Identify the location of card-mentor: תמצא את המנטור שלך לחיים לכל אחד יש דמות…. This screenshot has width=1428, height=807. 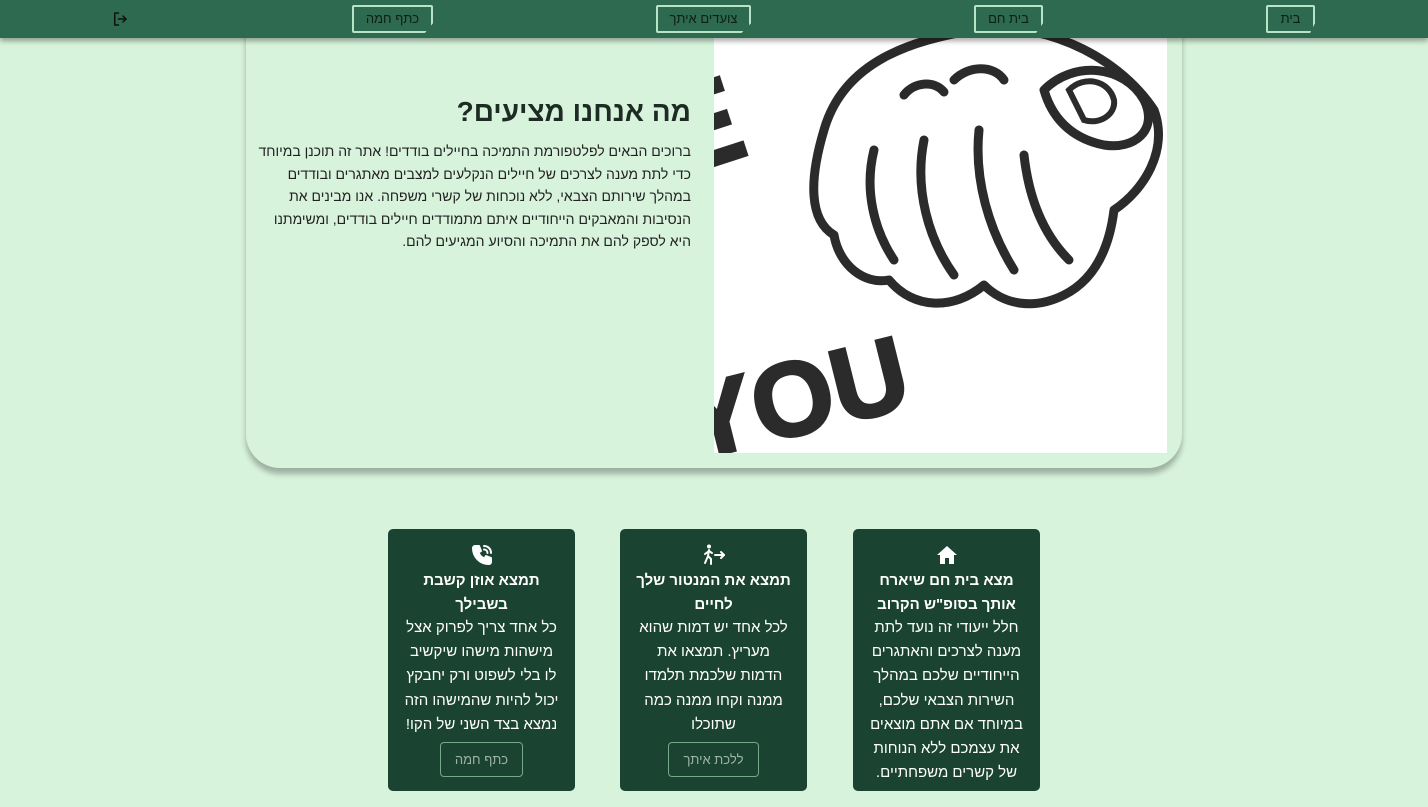
(713, 660).